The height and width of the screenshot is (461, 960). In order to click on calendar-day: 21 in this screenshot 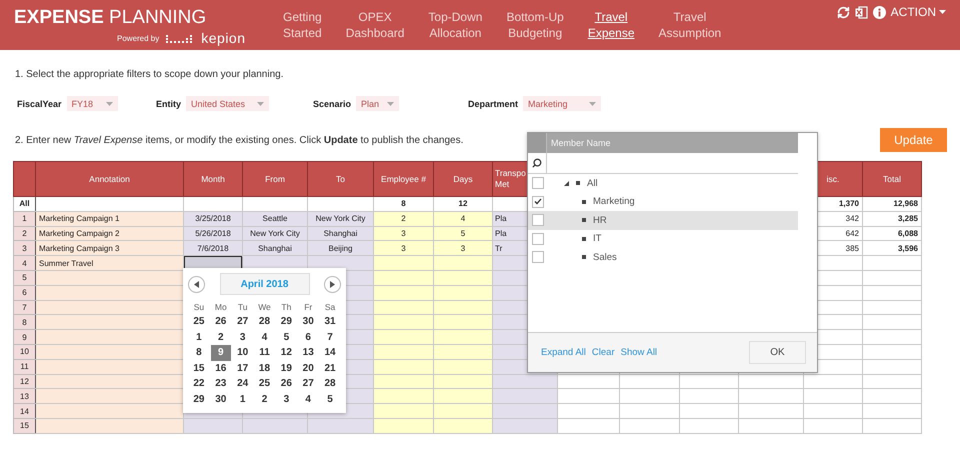, I will do `click(330, 368)`.